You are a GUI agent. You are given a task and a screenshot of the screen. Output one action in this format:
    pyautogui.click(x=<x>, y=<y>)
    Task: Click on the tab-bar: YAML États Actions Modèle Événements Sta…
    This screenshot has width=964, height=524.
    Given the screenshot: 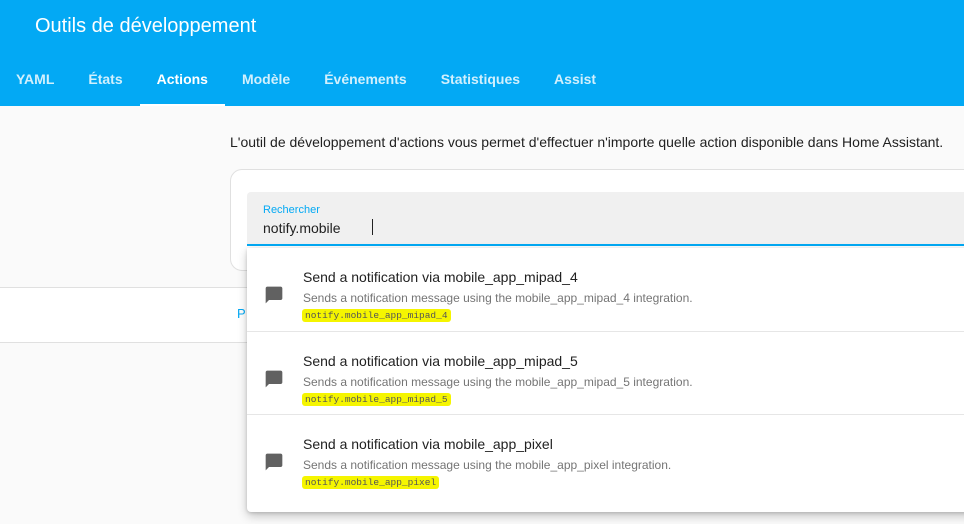 What is the action you would take?
    pyautogui.click(x=306, y=79)
    